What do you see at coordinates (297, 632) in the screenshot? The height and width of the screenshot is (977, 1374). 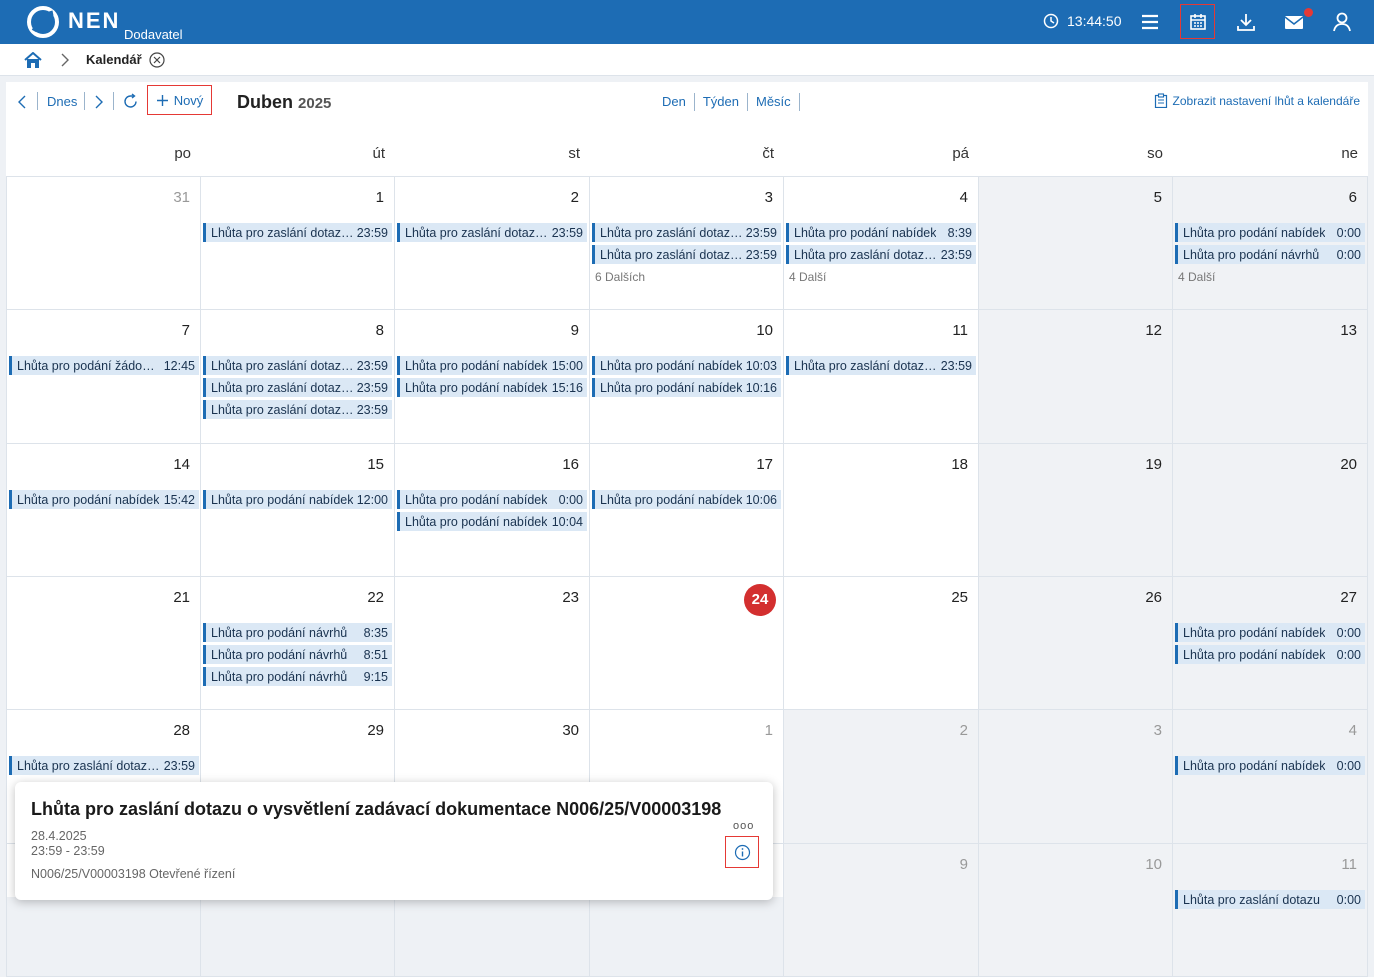 I see `calendar-event: Lhůta pro podání návrhů 8:35` at bounding box center [297, 632].